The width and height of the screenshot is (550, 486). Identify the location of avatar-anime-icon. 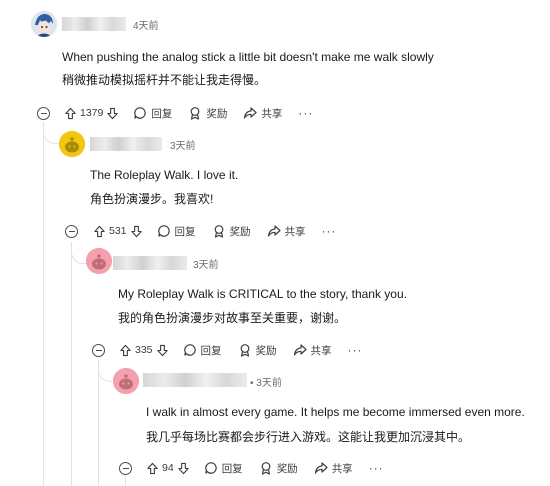
(44, 24).